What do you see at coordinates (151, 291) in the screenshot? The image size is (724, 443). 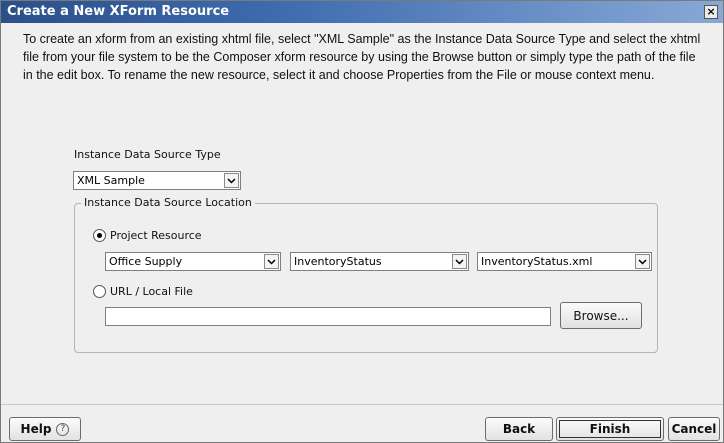 I see `url-local-file-label: URL / Local File` at bounding box center [151, 291].